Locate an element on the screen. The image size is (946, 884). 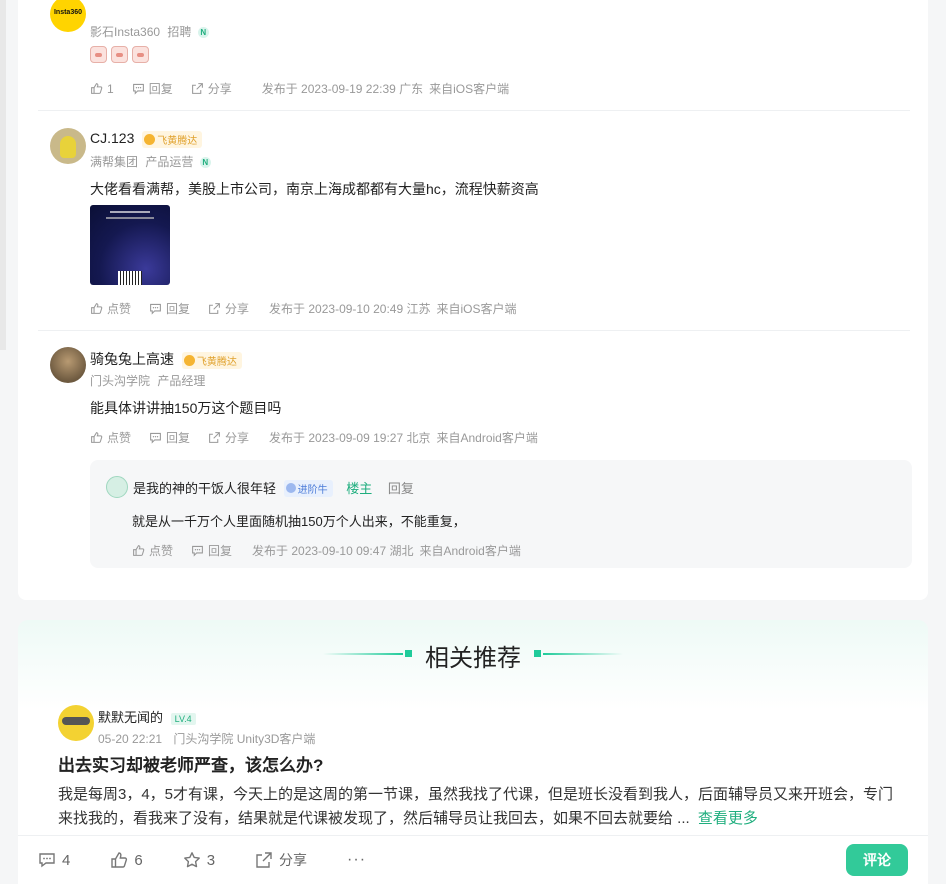
client-source: 来自Android客户端 is located at coordinates (487, 438).